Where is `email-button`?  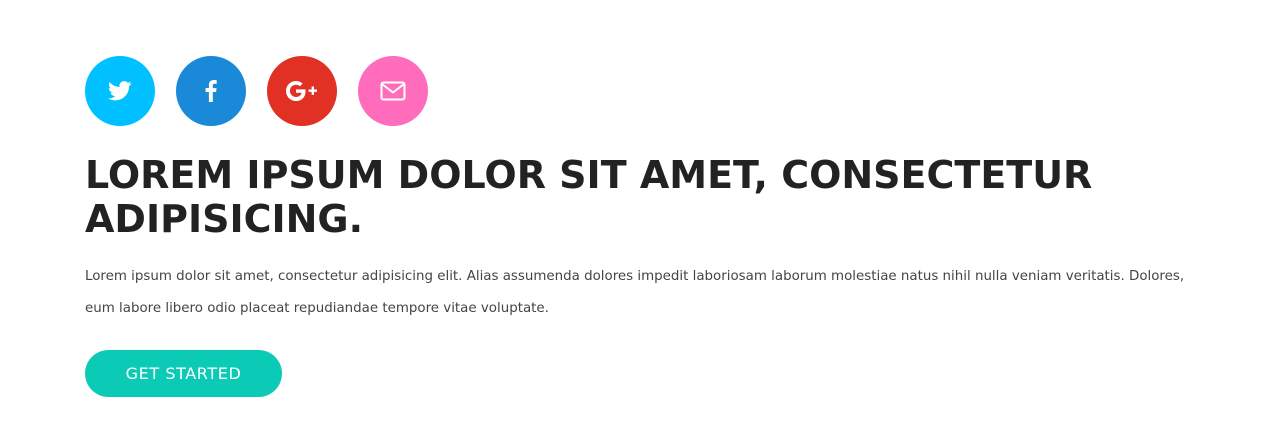
email-button is located at coordinates (393, 91).